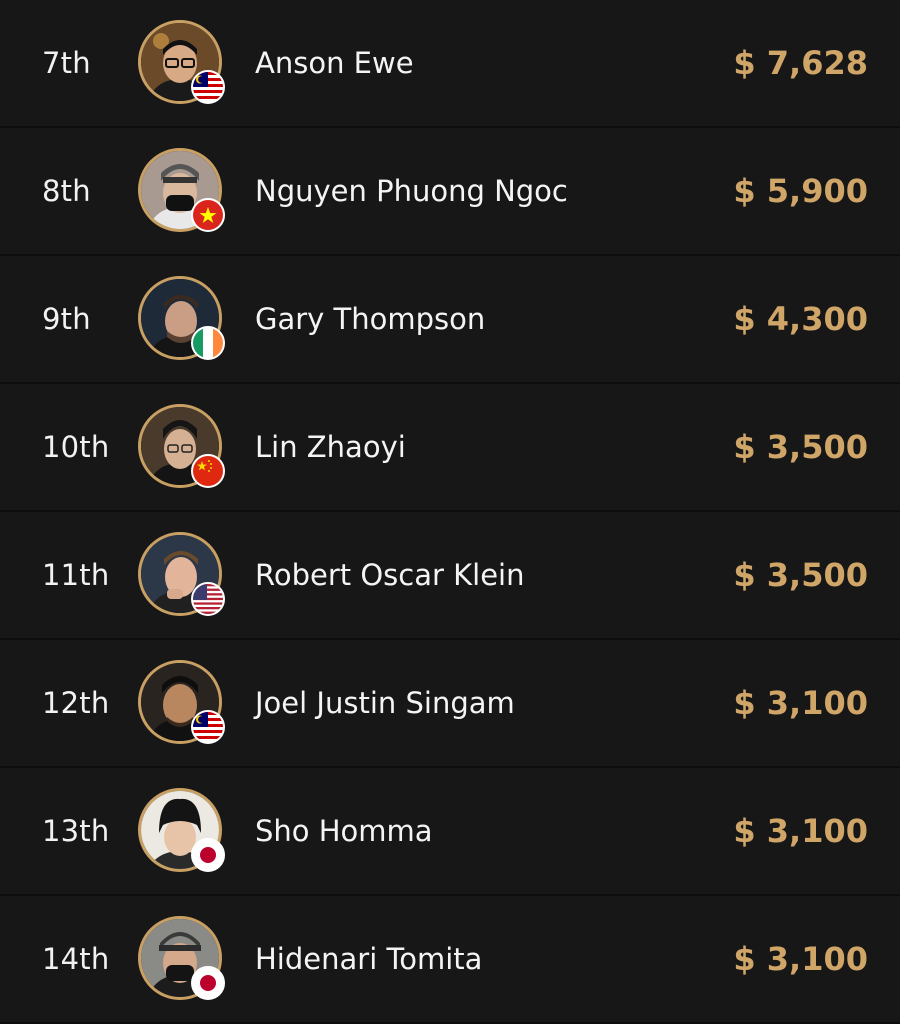 The width and height of the screenshot is (900, 1024). Describe the element at coordinates (76, 575) in the screenshot. I see `rank-label: 11th` at that location.